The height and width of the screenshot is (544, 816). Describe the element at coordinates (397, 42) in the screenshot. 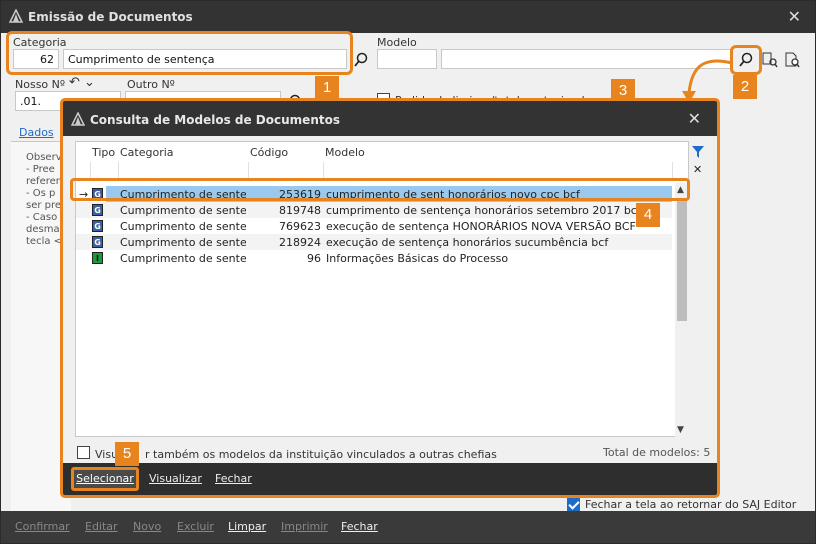

I see `modelo-label: Modelo` at that location.